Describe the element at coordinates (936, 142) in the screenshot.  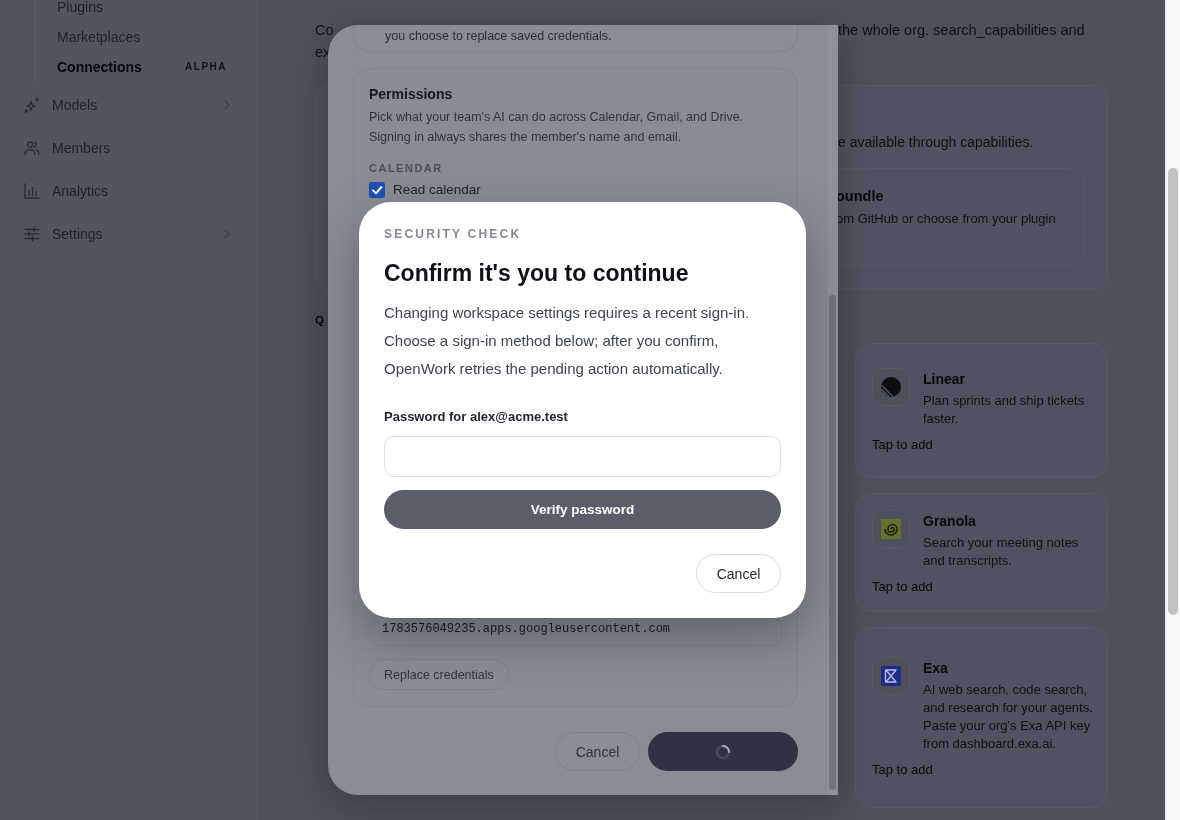
I see `description-text: e available through capabilities.` at that location.